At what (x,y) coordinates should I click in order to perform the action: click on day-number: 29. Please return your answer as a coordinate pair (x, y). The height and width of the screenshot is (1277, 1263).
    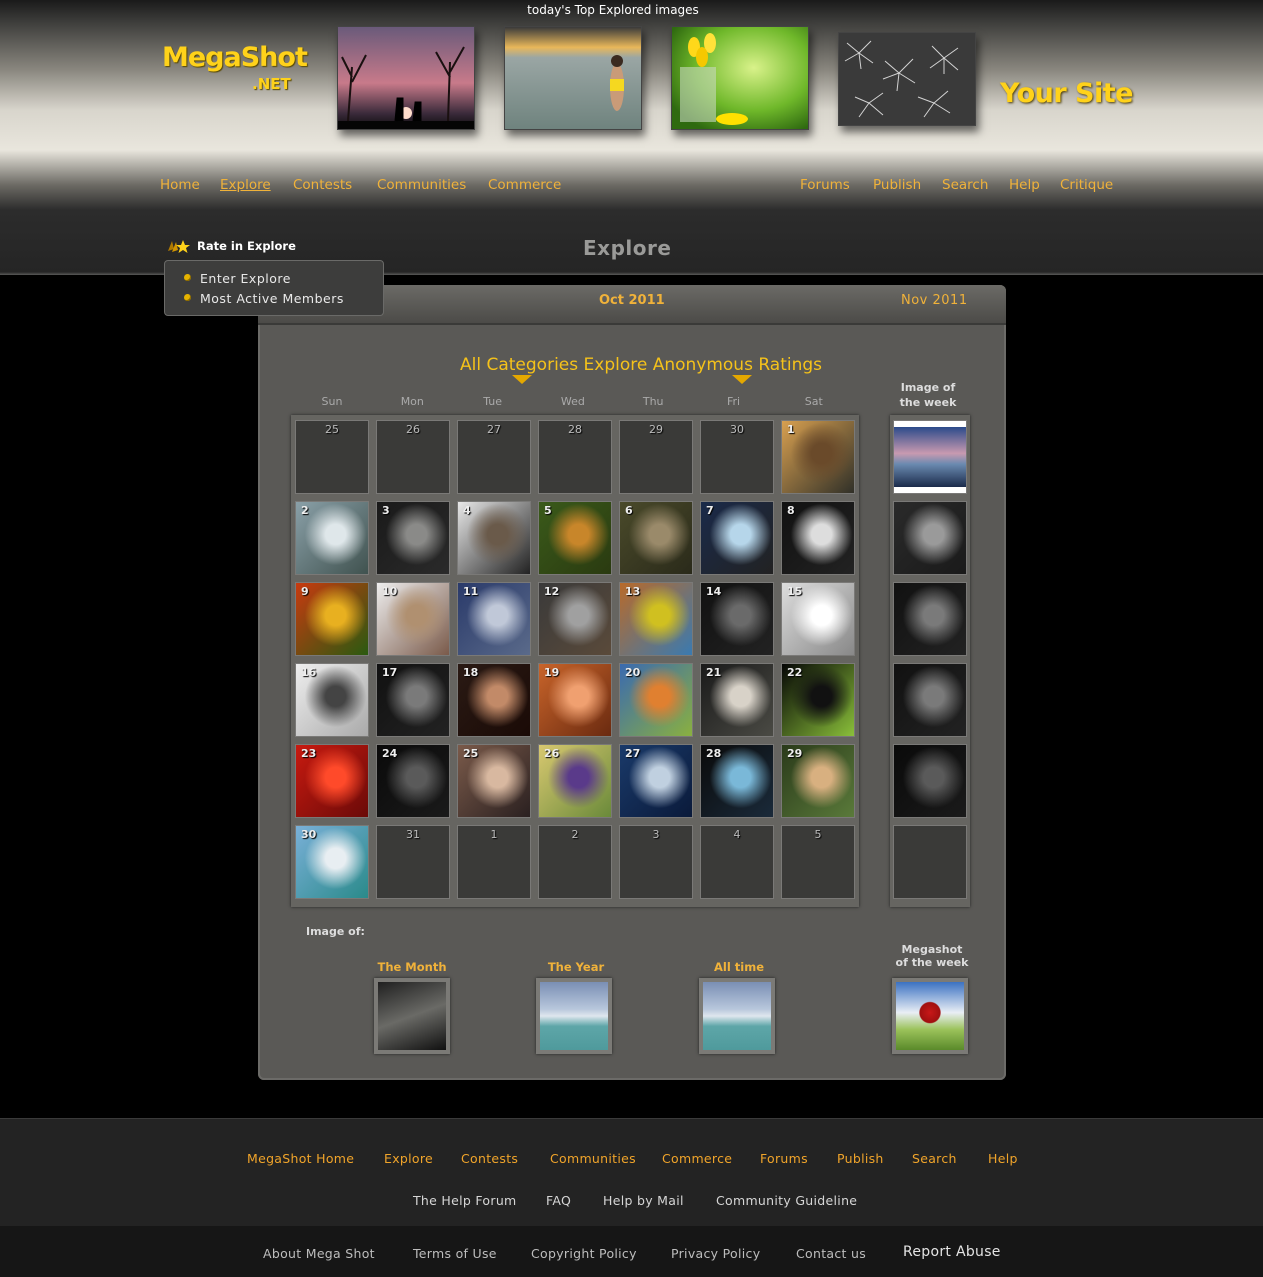
    Looking at the image, I should click on (656, 429).